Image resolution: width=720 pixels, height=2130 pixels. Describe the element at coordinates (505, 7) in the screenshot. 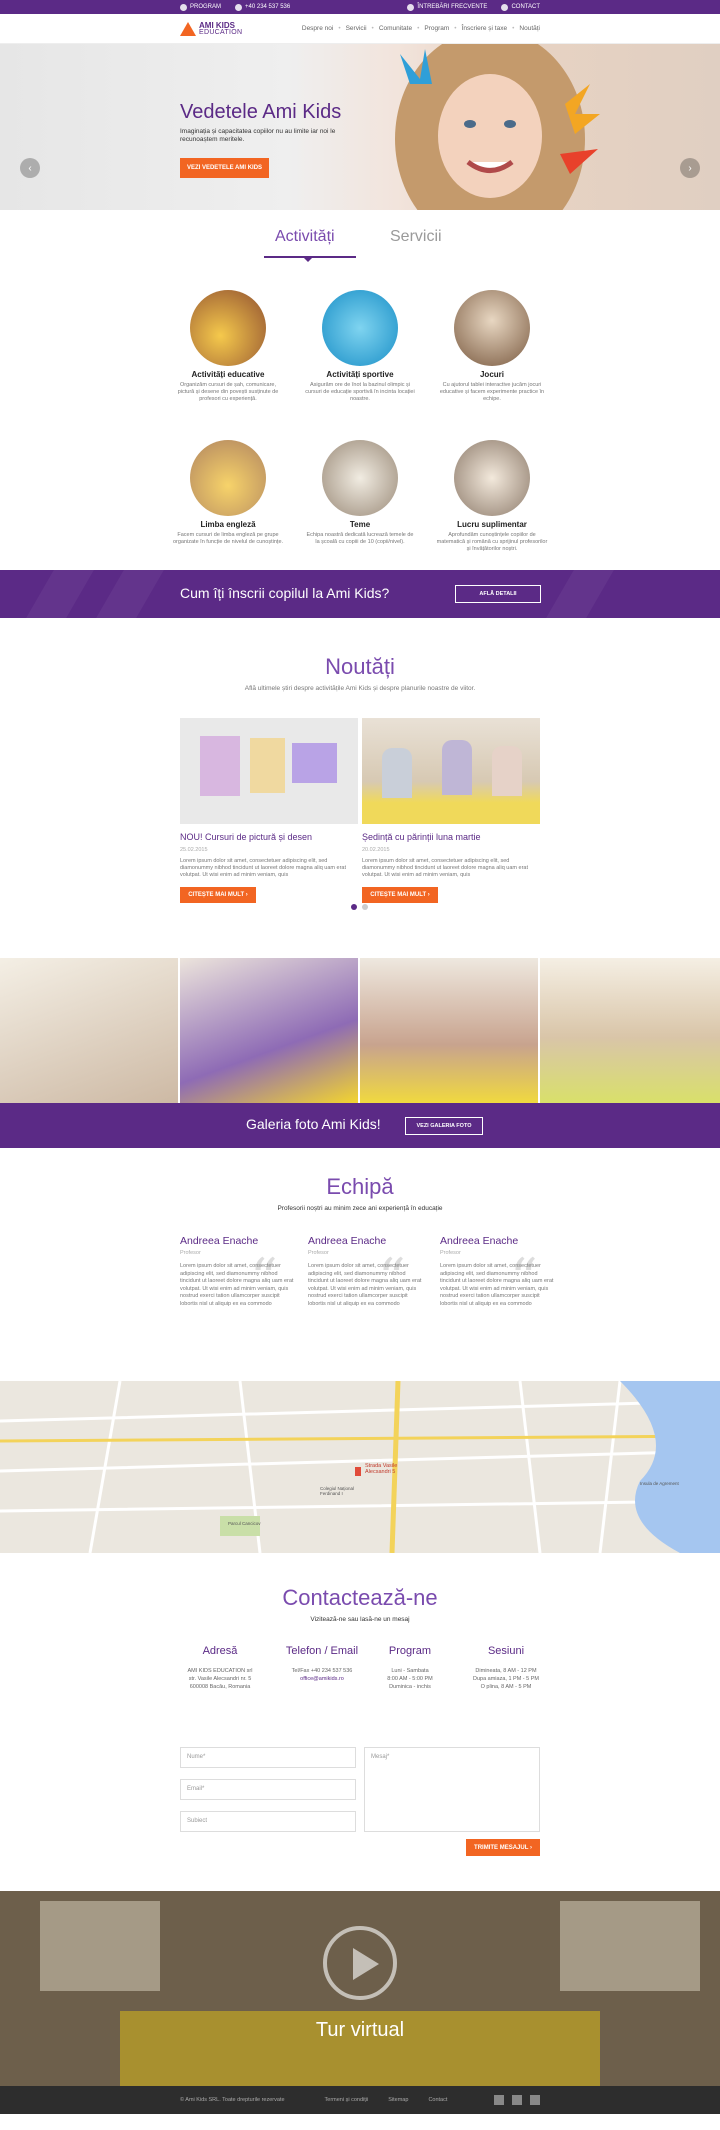

I see `mail-icon` at that location.